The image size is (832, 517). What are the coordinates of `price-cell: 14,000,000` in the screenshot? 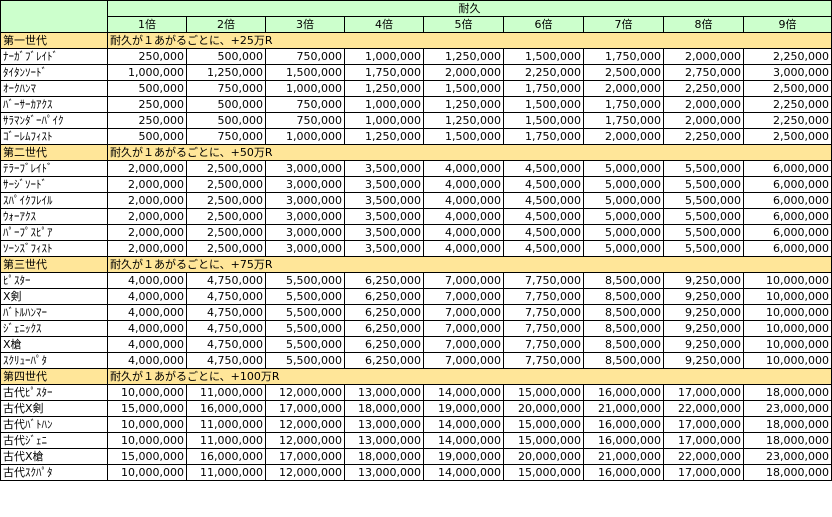 It's located at (463, 472).